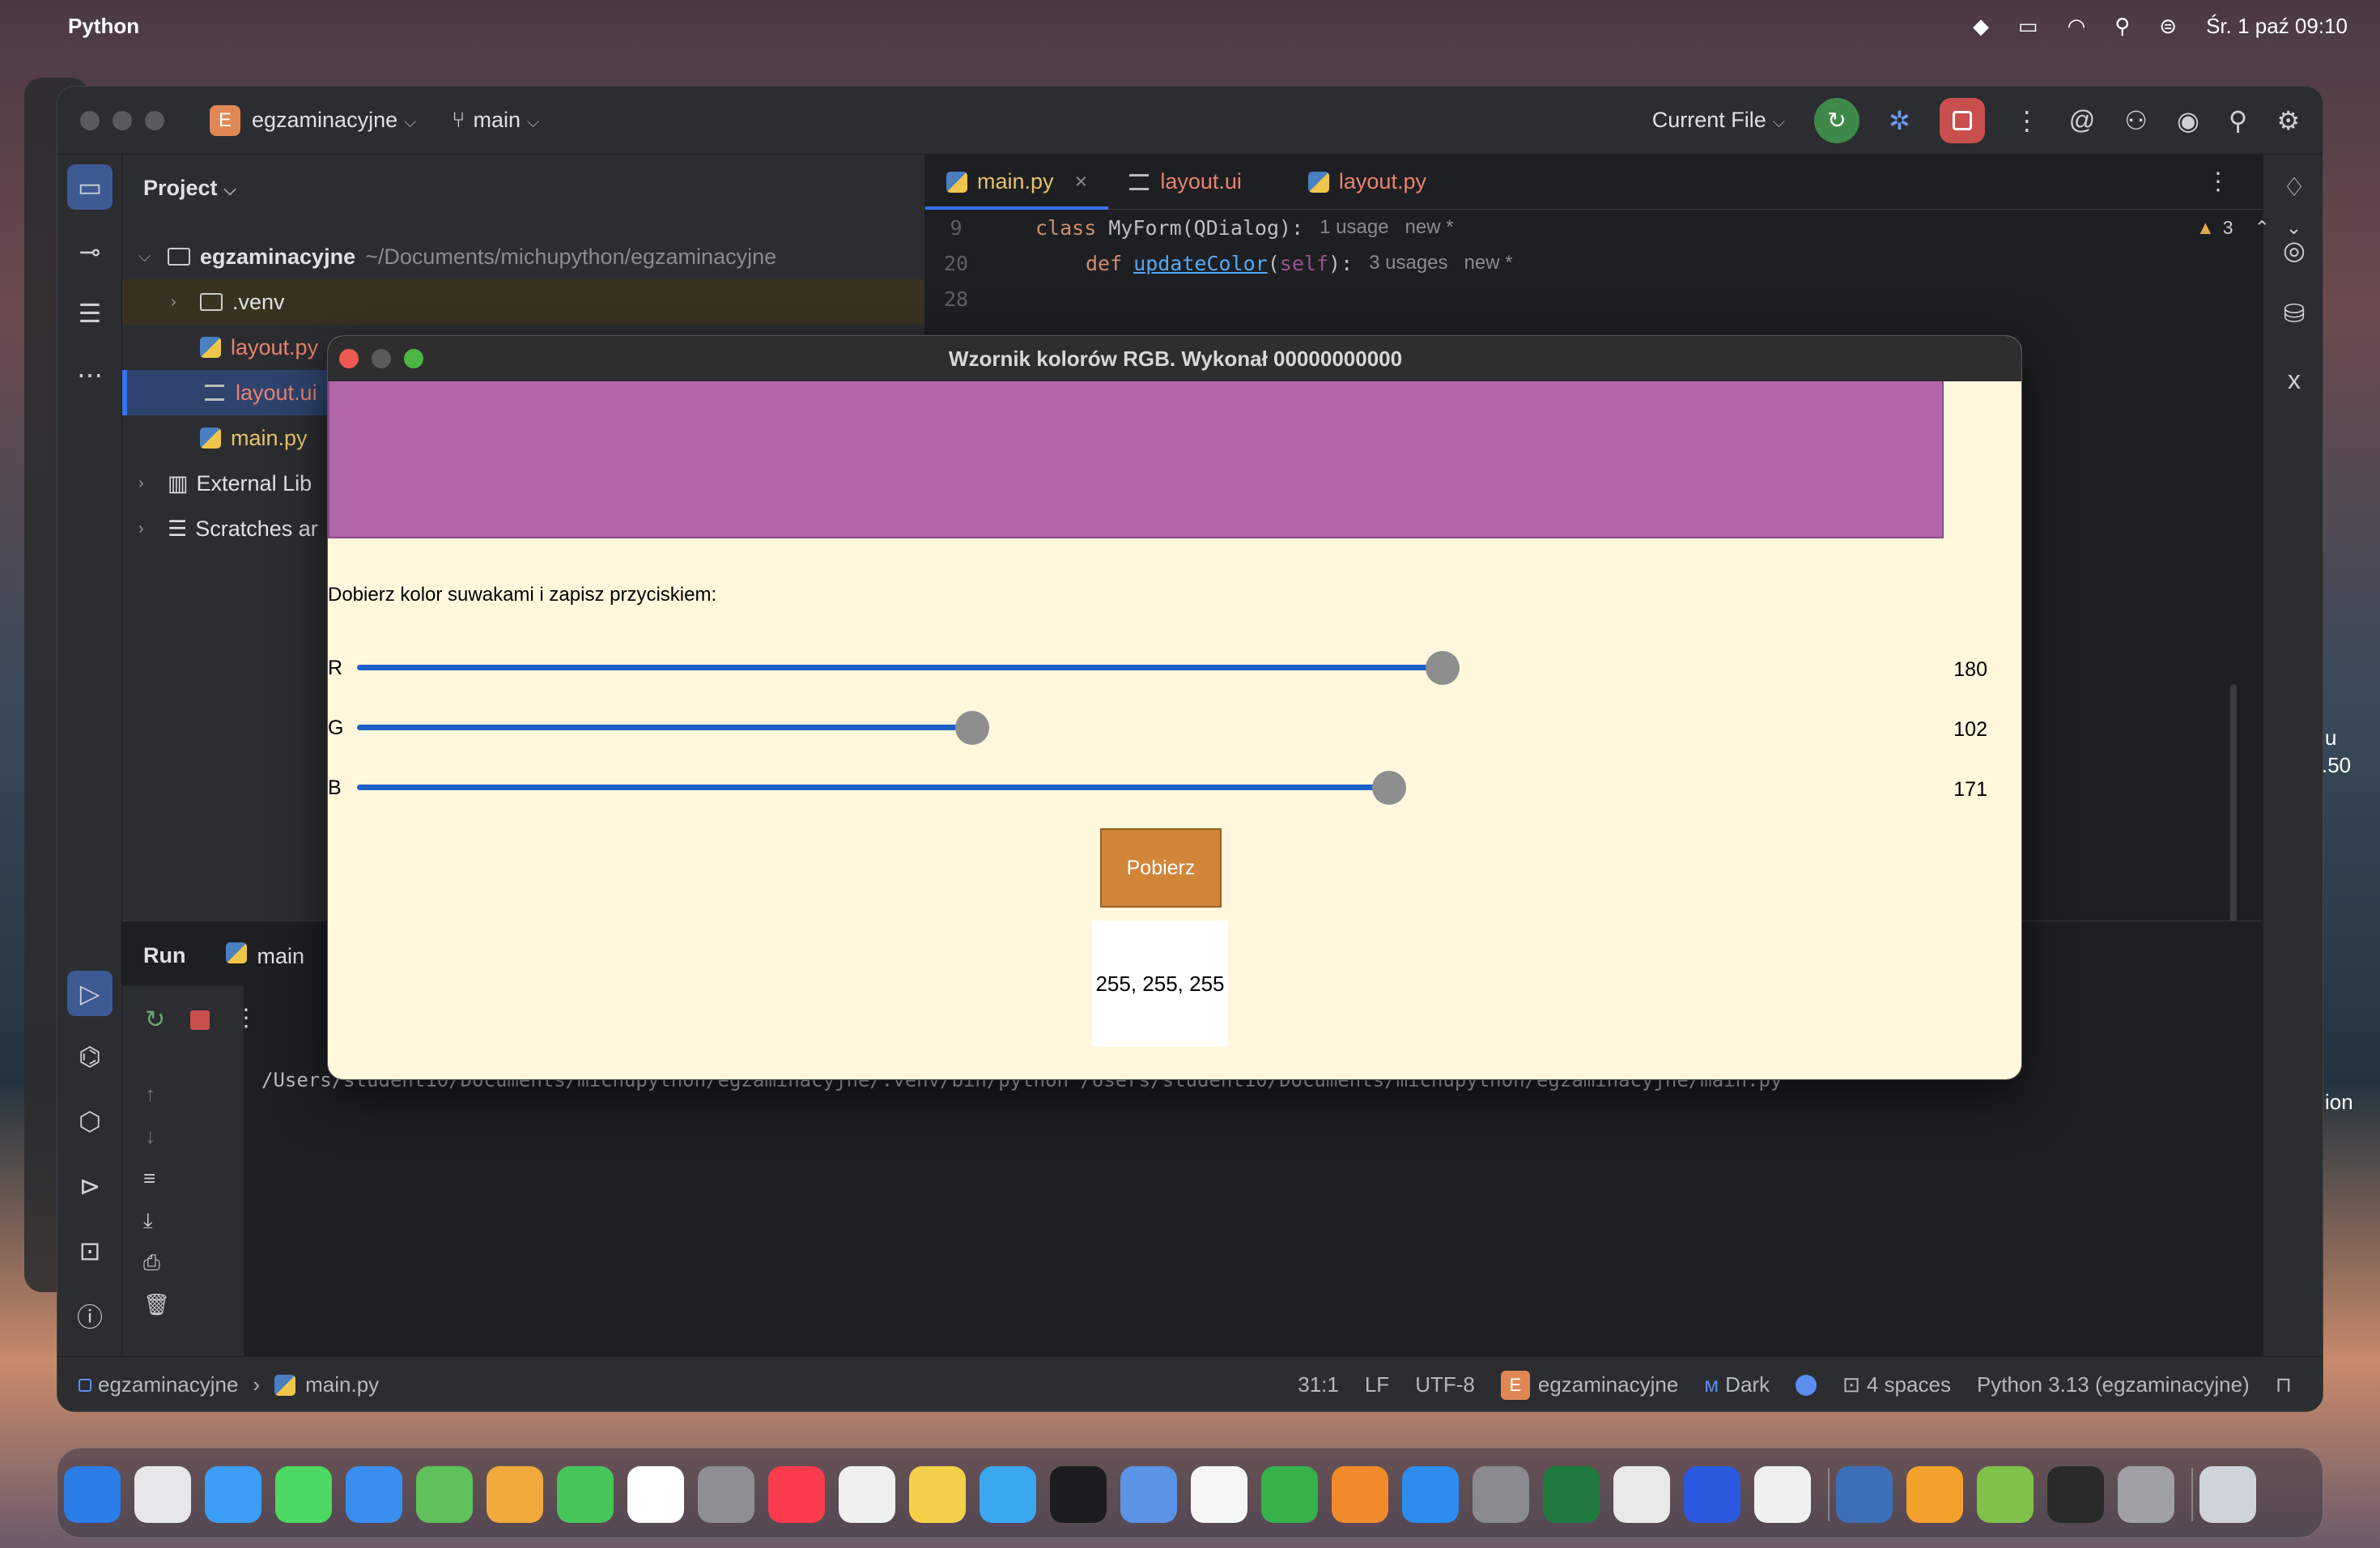 The height and width of the screenshot is (1548, 2380). What do you see at coordinates (655, 1494) in the screenshot?
I see `dock-app-calendar-icon` at bounding box center [655, 1494].